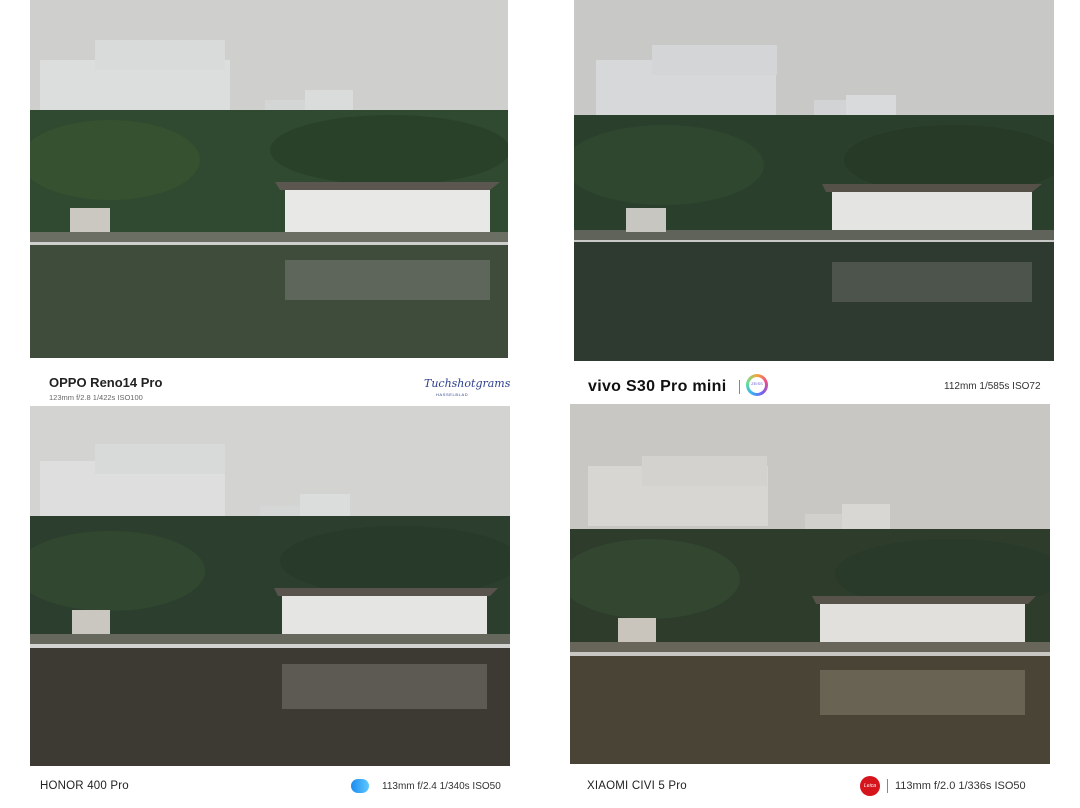  I want to click on leica-logo-icon: Leica, so click(870, 786).